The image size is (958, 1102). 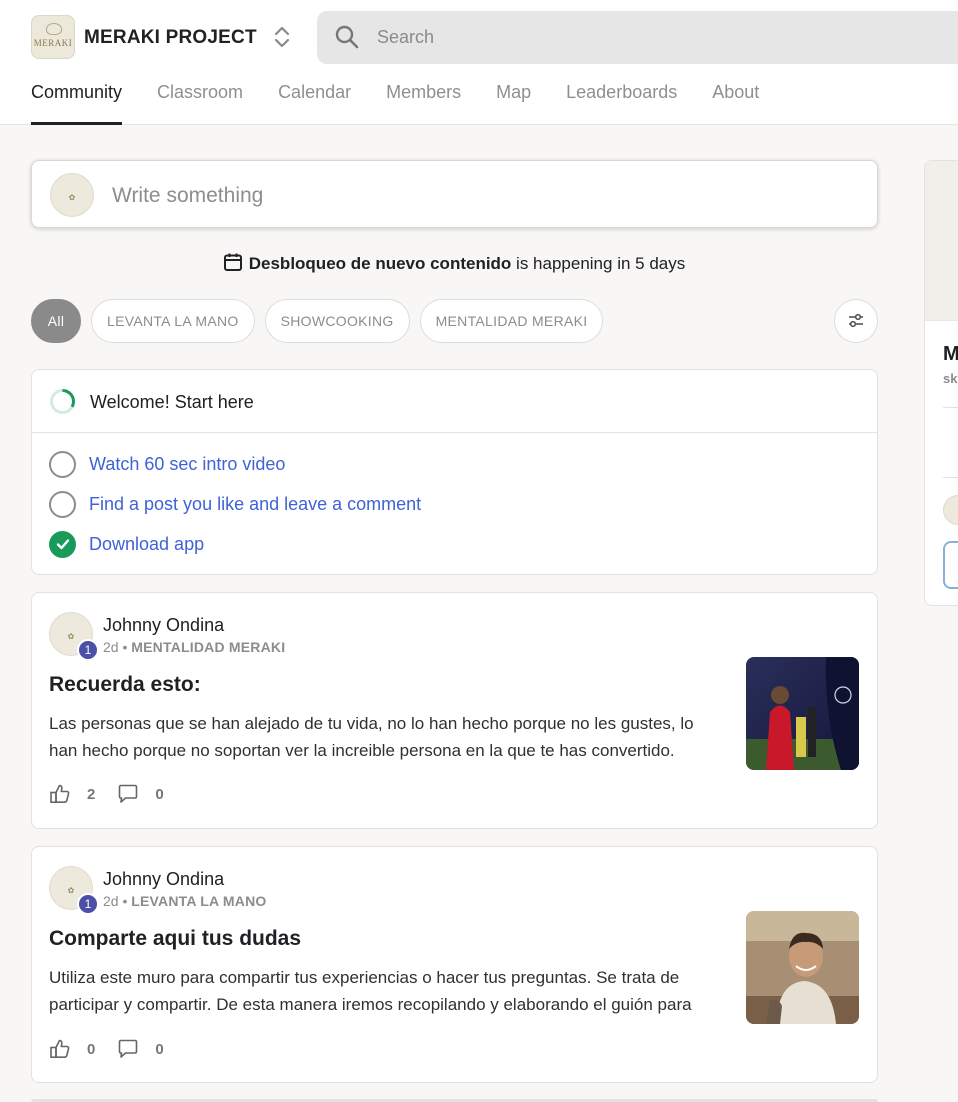 I want to click on tab-community: Community, so click(x=77, y=103).